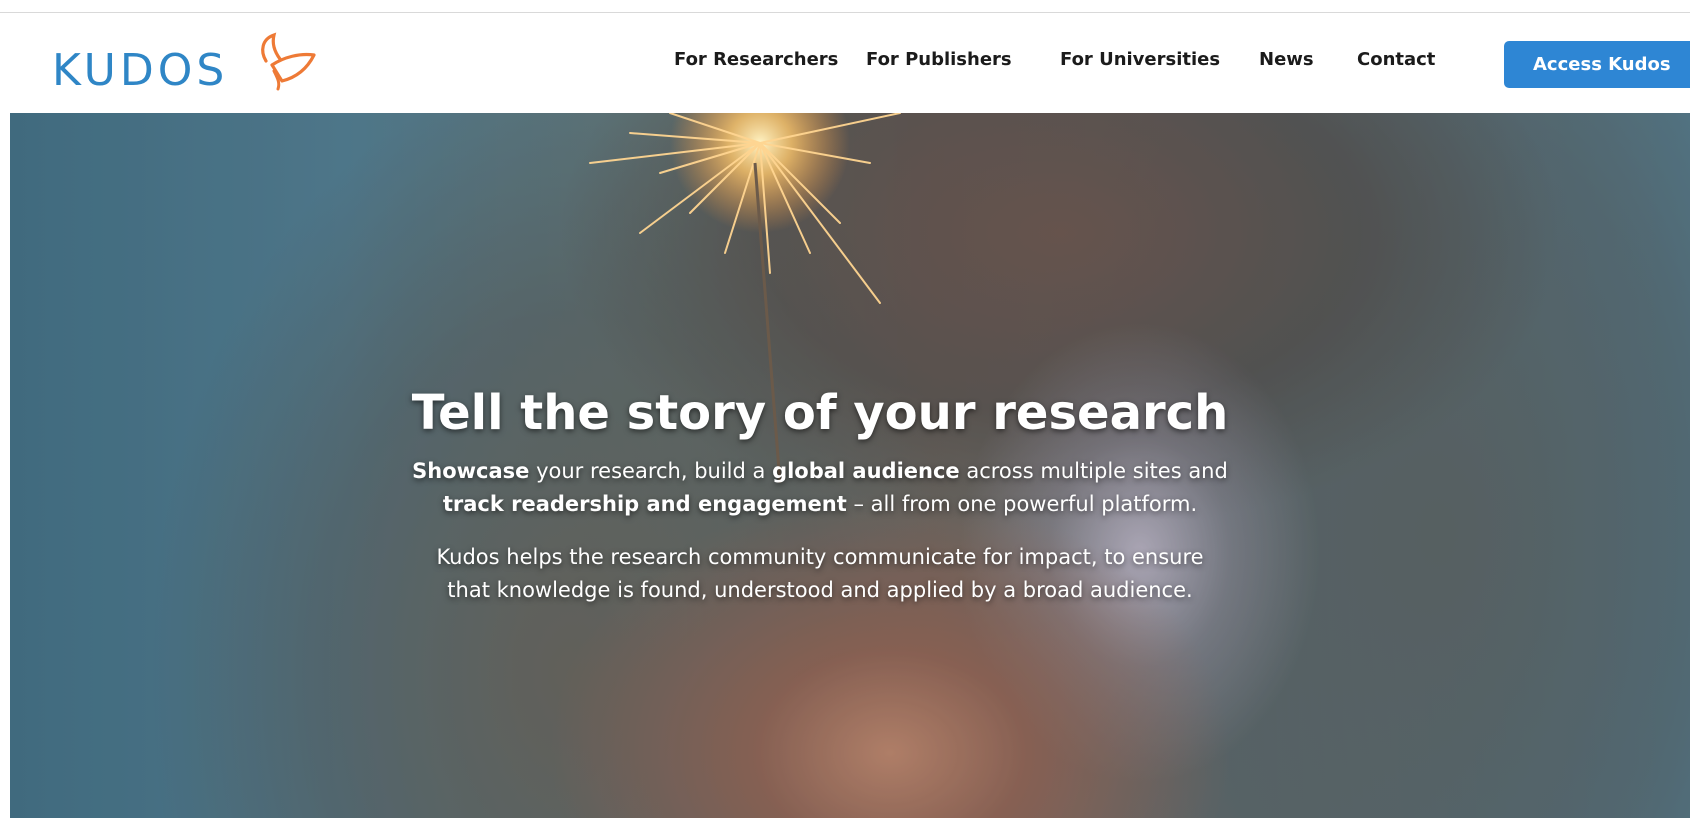 The width and height of the screenshot is (1690, 818). Describe the element at coordinates (1597, 64) in the screenshot. I see `access-kudos-button: Access Kudos` at that location.